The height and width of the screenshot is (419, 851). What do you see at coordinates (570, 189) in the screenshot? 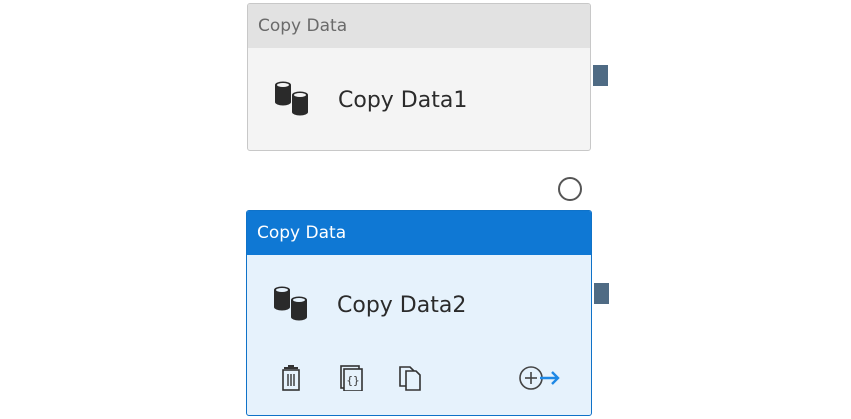
I see `connection-circle-handle` at bounding box center [570, 189].